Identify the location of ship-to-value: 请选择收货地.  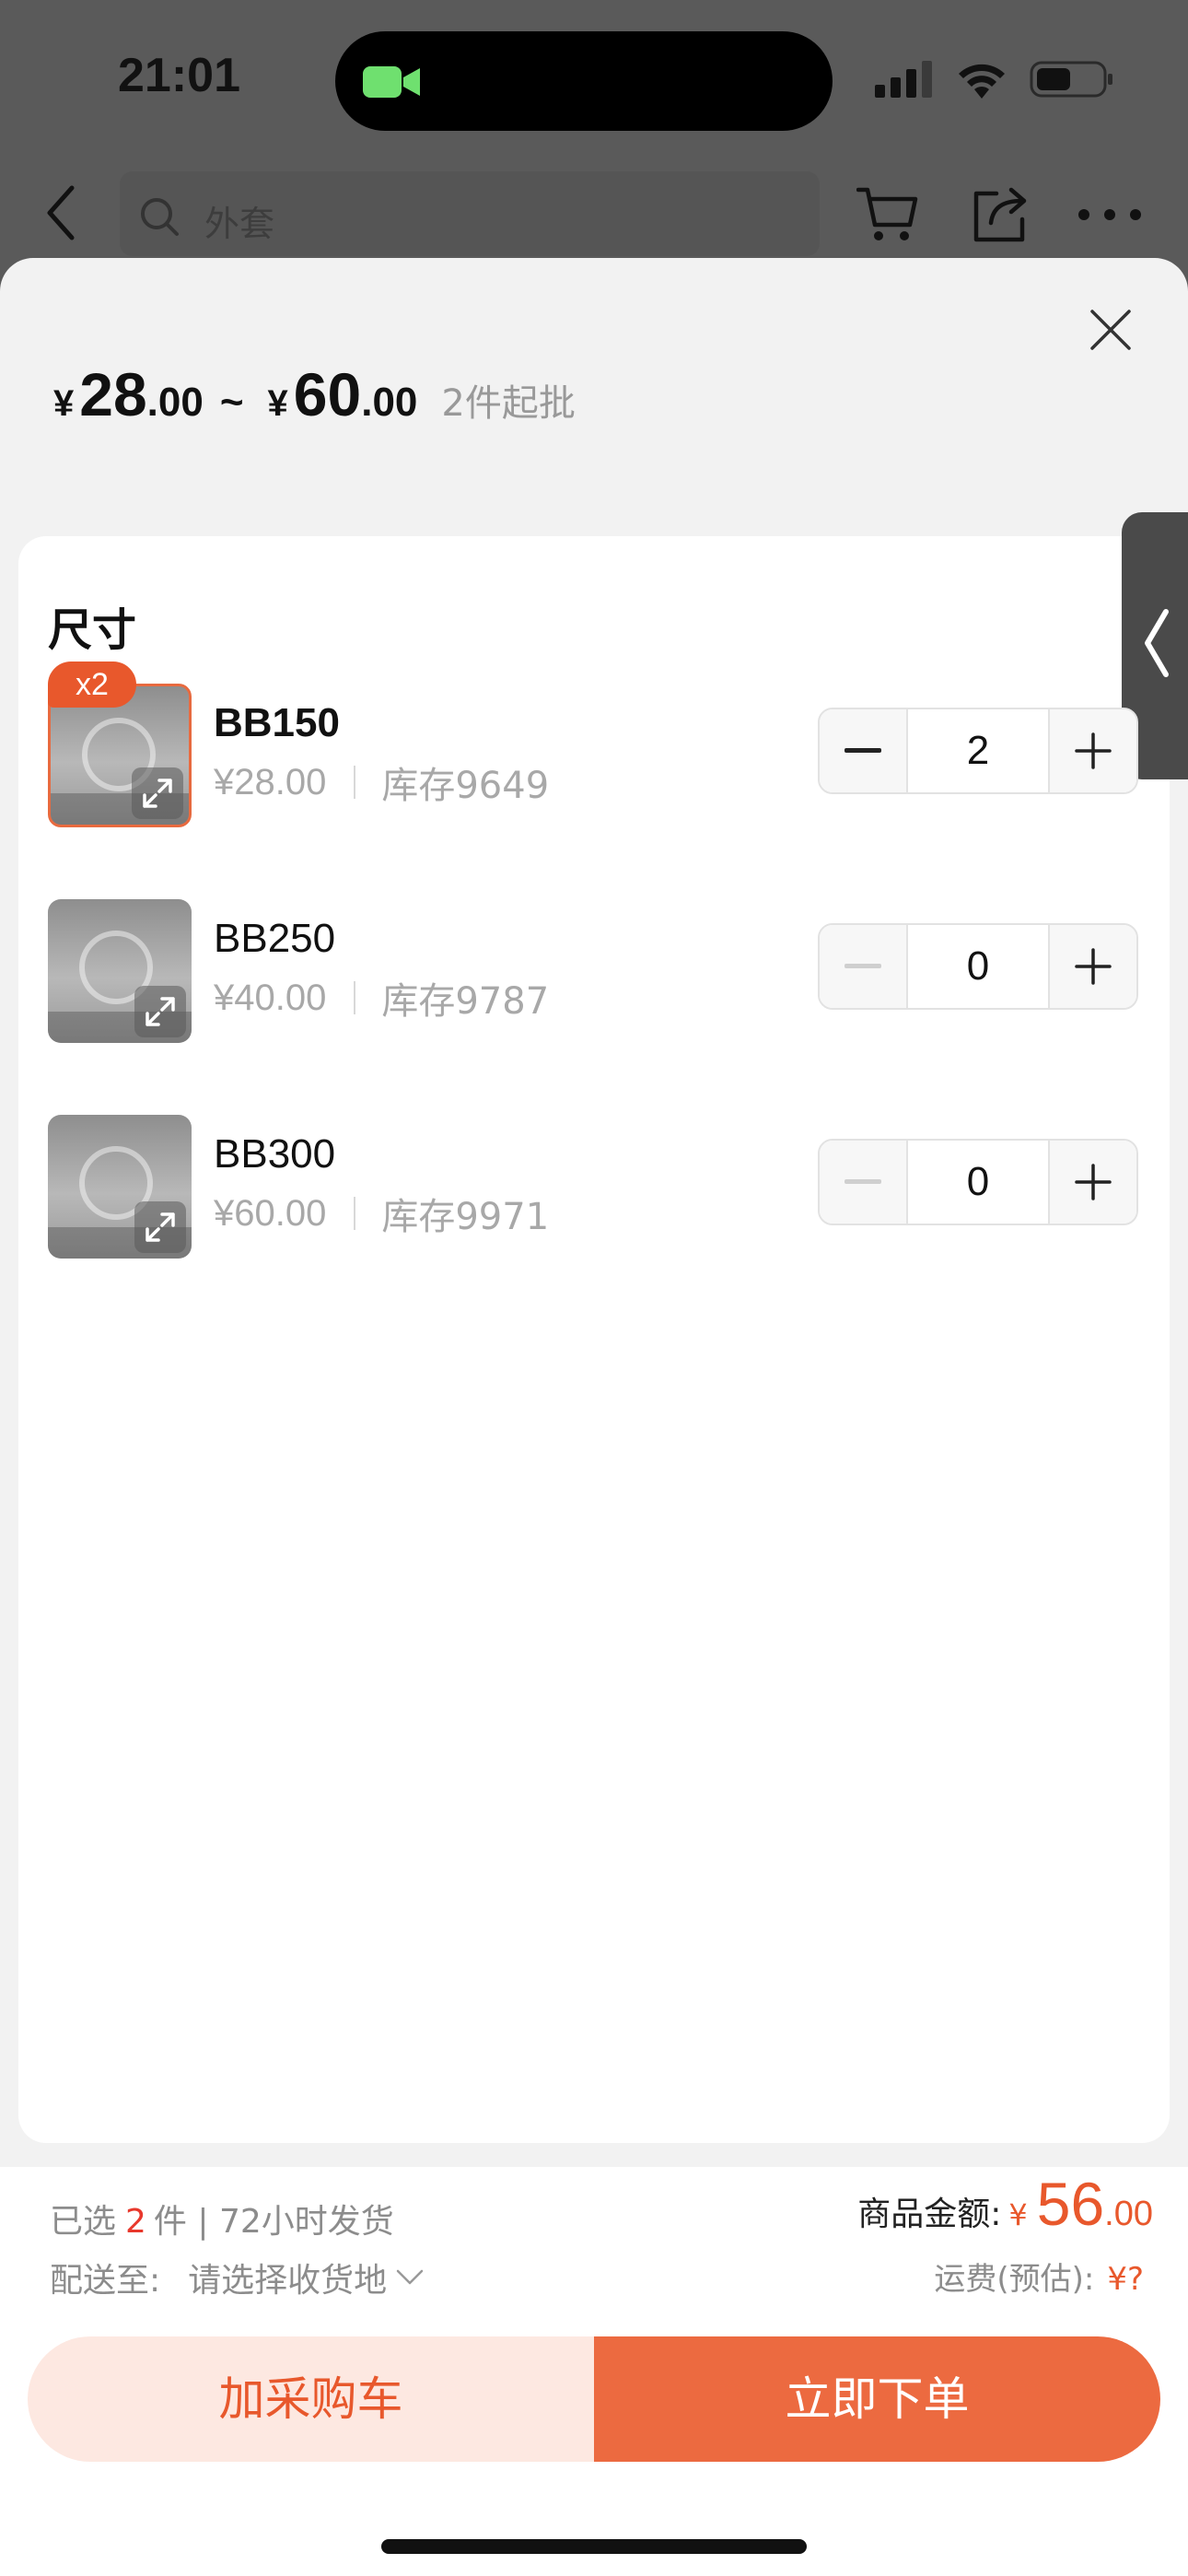
(287, 2277).